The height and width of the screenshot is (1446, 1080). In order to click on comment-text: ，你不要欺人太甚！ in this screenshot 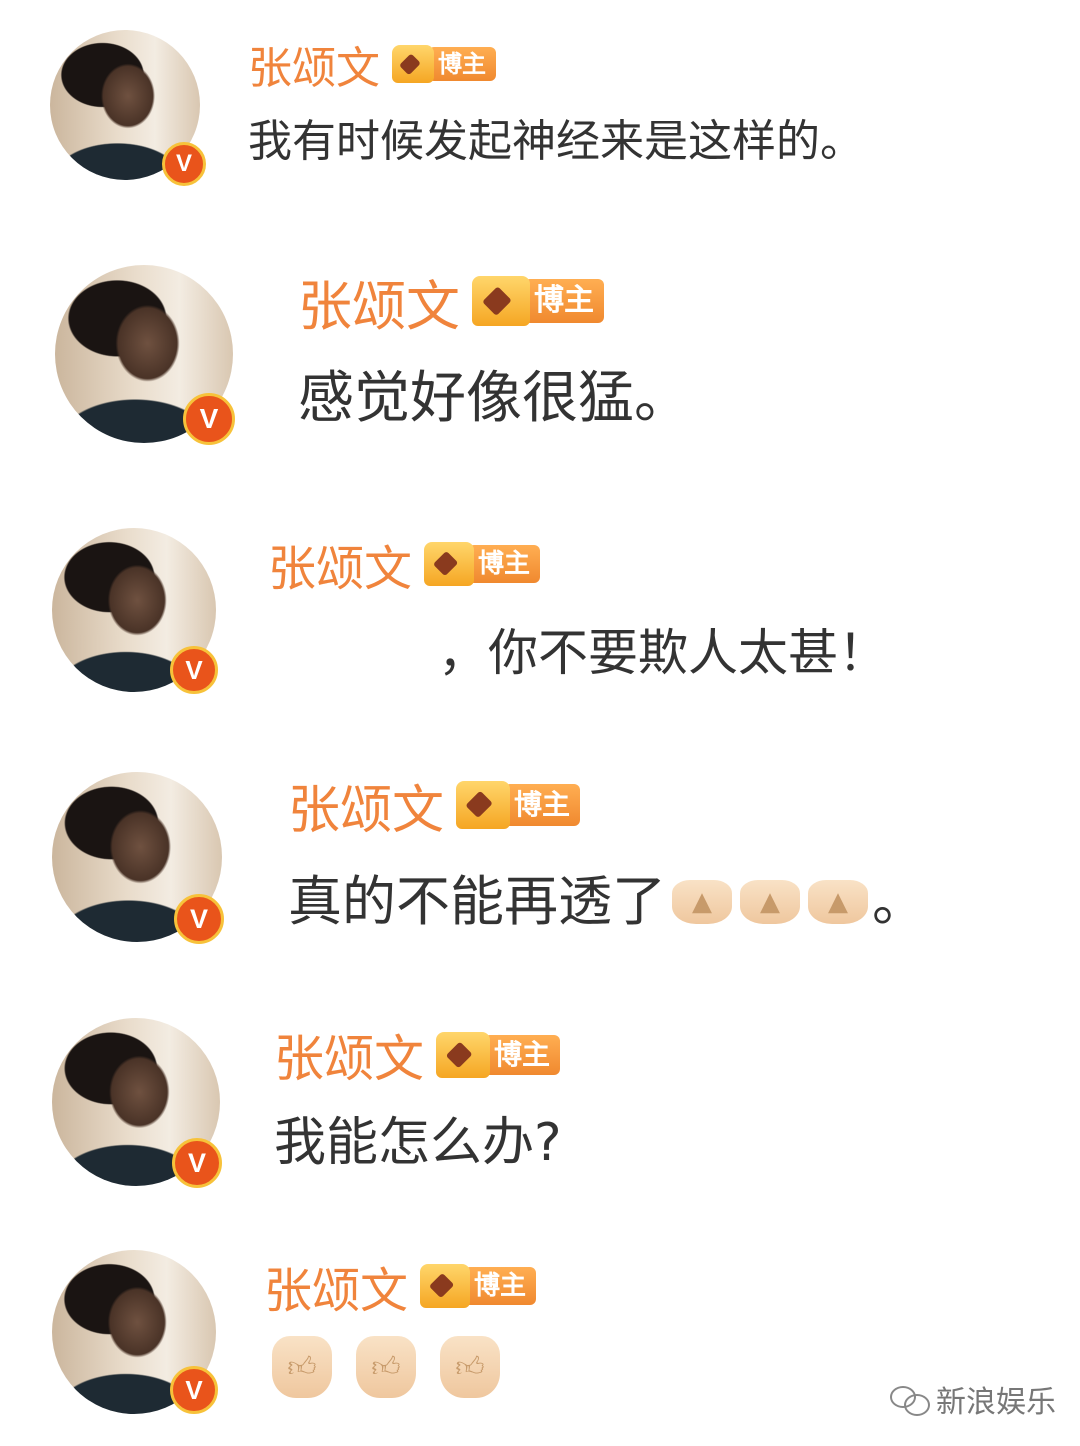, I will do `click(663, 653)`.